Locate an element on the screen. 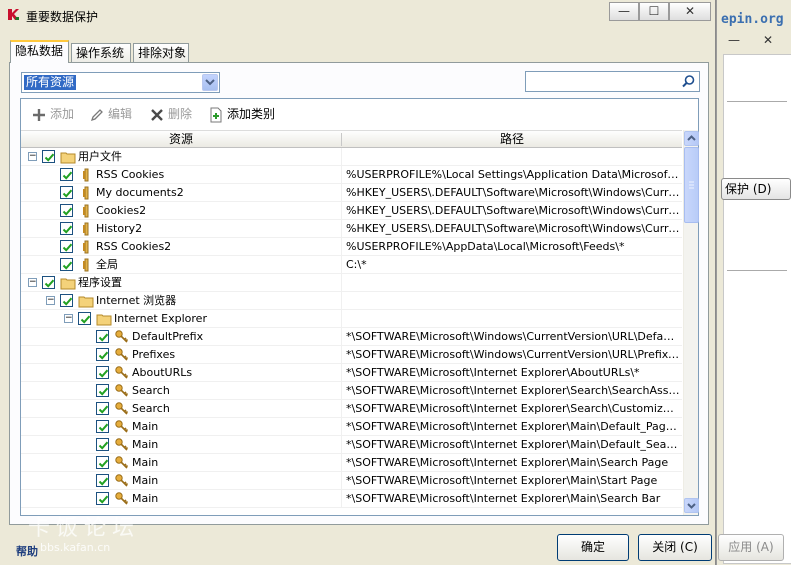  column-path: 路径 is located at coordinates (512, 139).